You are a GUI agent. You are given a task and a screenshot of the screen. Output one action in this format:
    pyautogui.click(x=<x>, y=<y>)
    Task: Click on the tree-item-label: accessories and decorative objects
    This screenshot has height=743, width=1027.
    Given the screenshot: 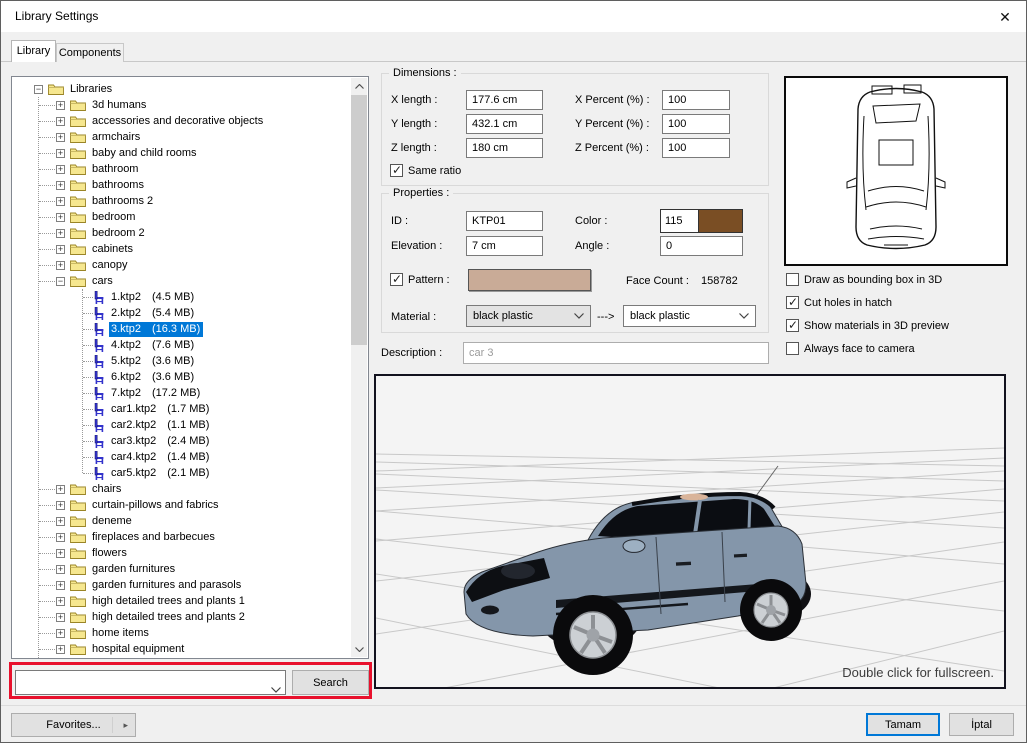 What is the action you would take?
    pyautogui.click(x=178, y=121)
    